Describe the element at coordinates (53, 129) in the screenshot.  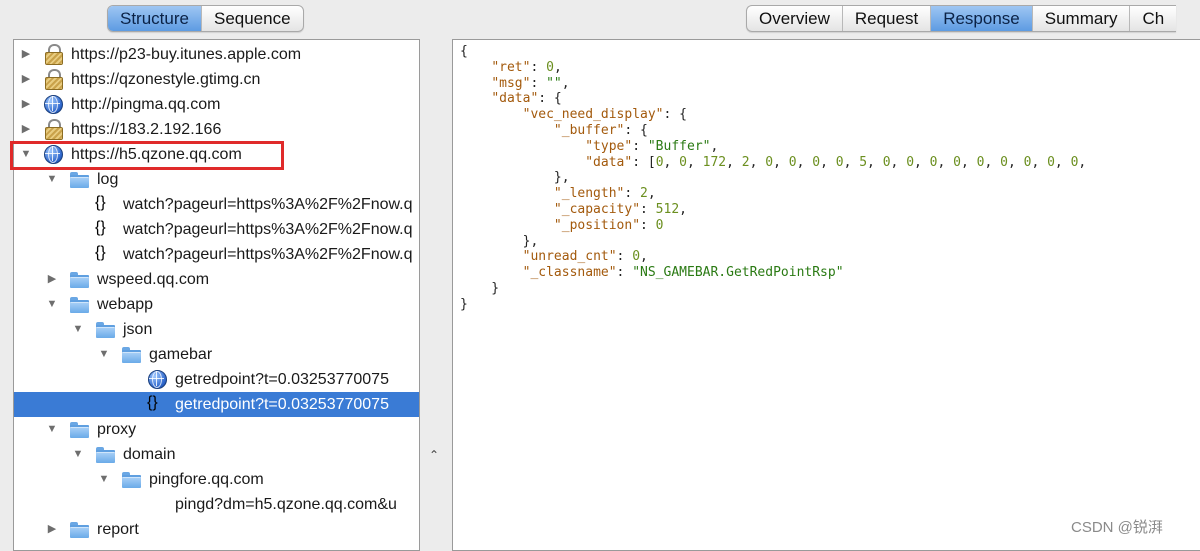
I see `lock-icon` at that location.